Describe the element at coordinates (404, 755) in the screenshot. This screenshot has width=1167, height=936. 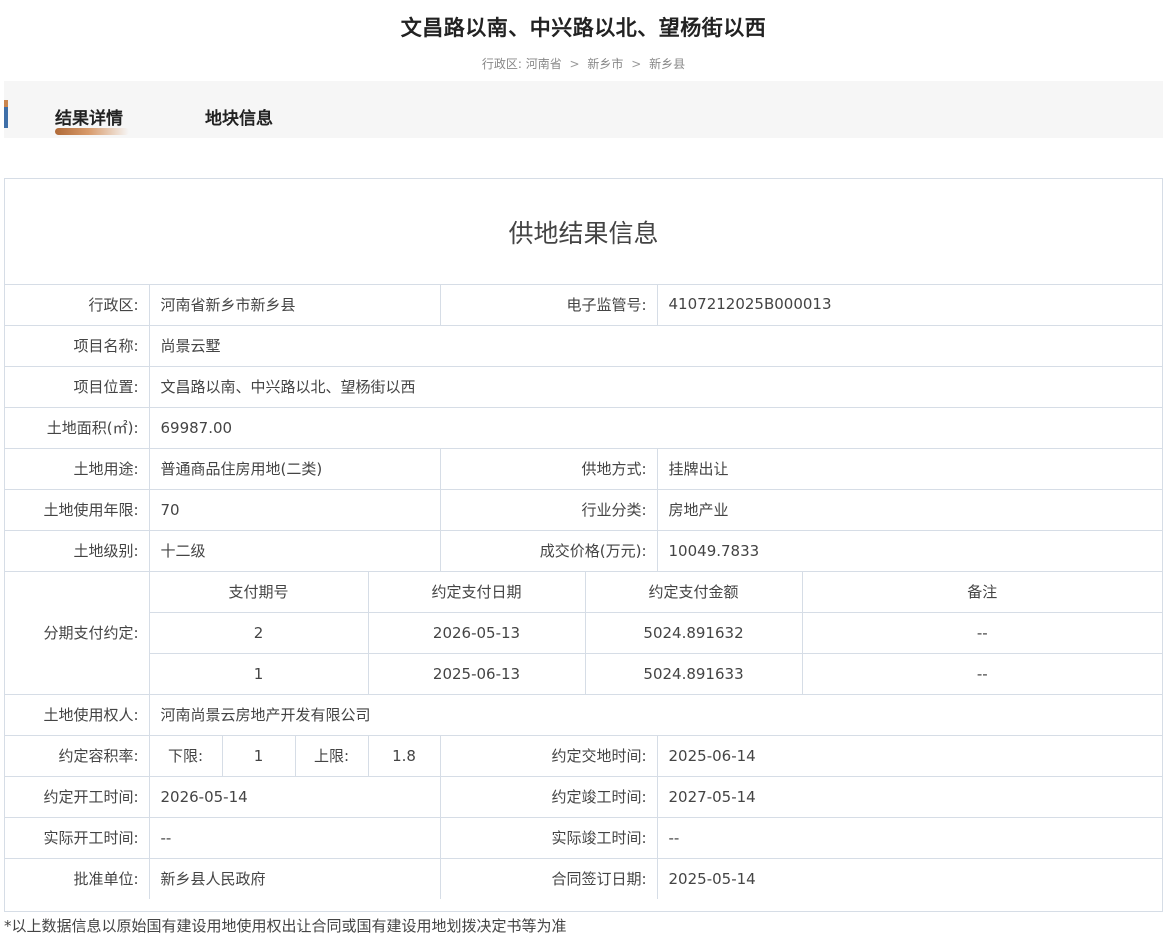
I see `far-upper-value: 1.8` at that location.